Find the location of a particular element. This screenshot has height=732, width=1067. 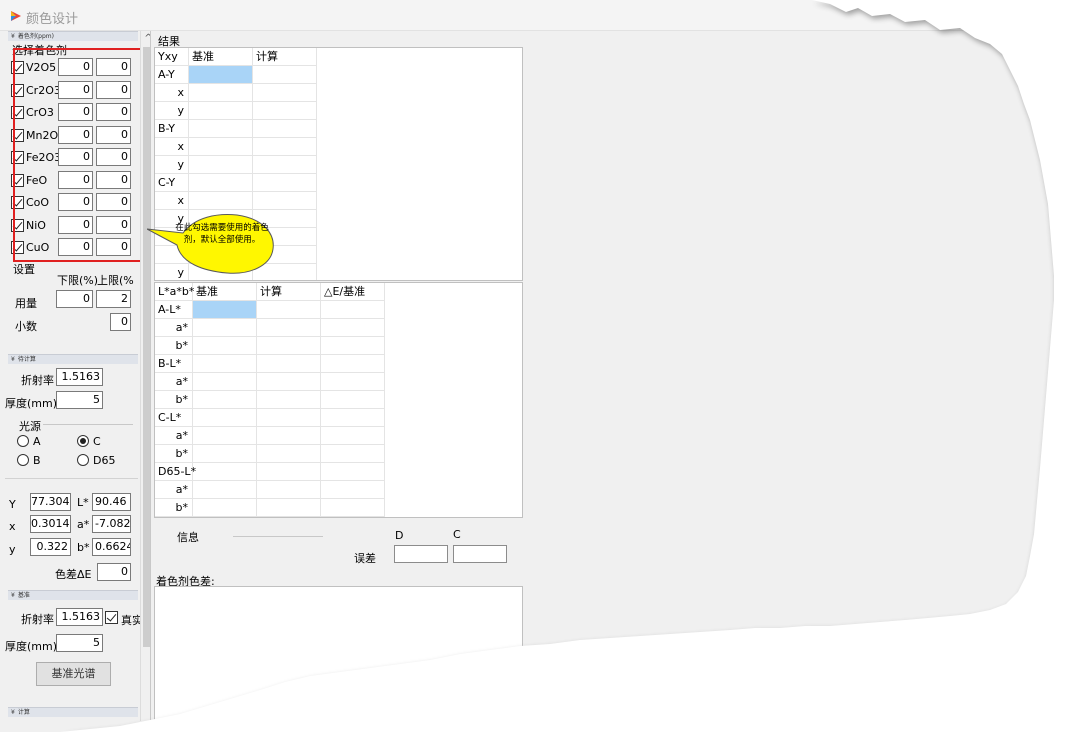

grid-row-label: D65-L* is located at coordinates (175, 472).